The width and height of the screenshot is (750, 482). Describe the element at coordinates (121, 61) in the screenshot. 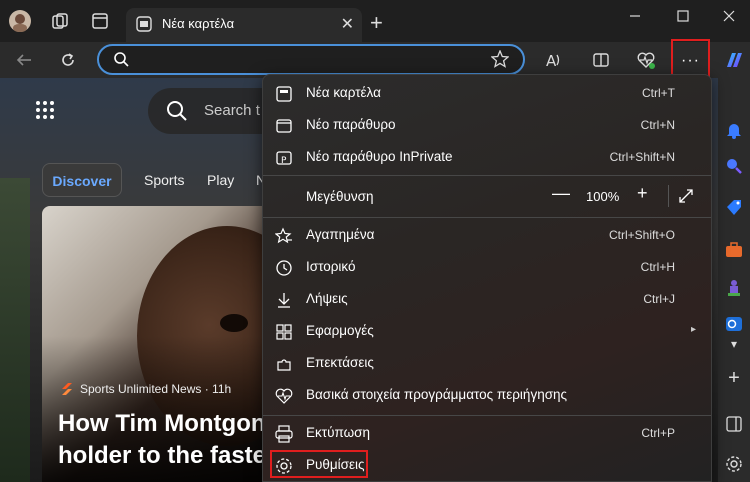

I see `search-icon` at that location.